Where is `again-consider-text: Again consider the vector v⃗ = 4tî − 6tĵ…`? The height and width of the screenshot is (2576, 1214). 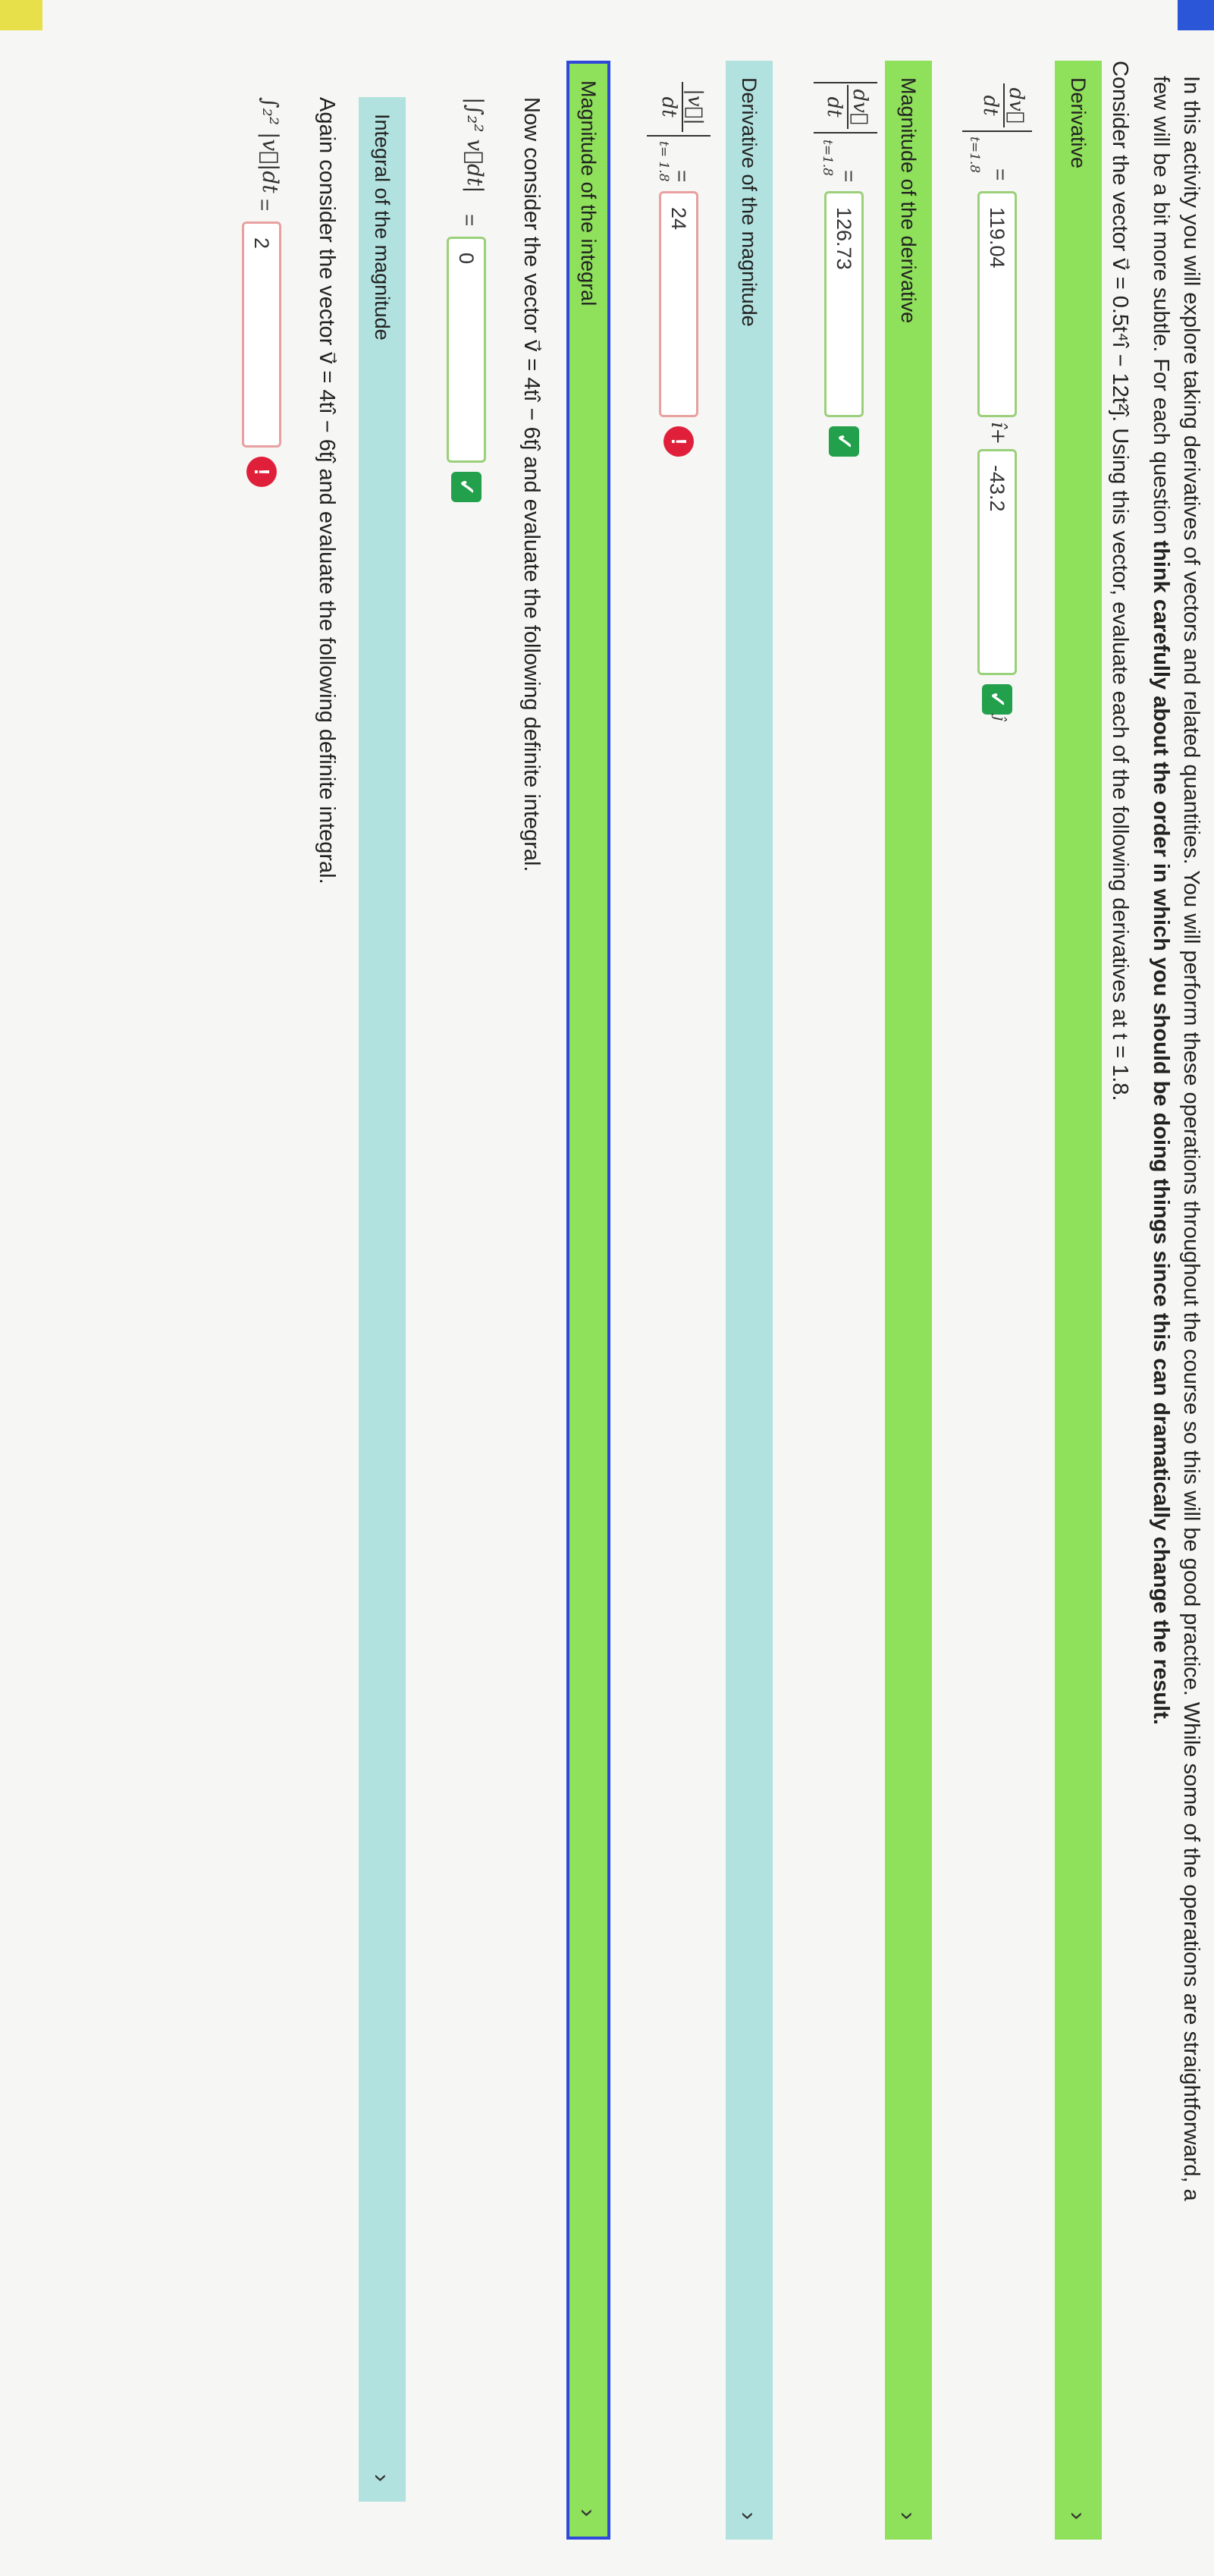 again-consider-text: Again consider the vector v⃗ = 4tî − 6tĵ… is located at coordinates (327, 490).